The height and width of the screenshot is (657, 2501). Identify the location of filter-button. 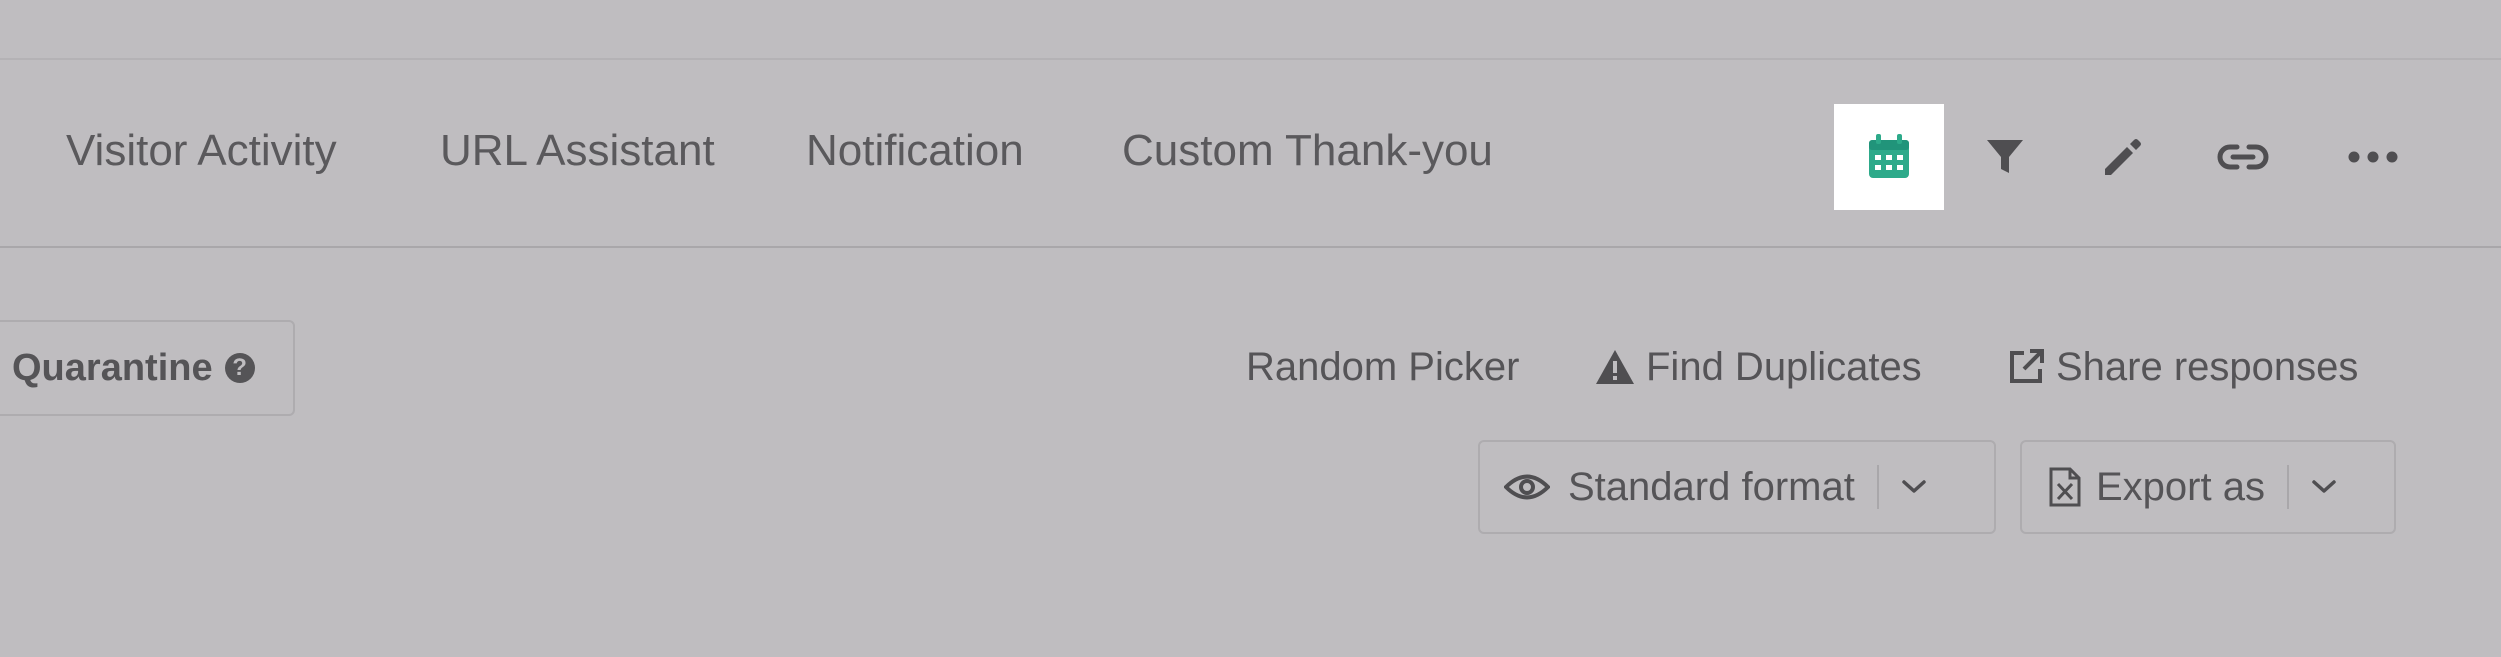
(2005, 157).